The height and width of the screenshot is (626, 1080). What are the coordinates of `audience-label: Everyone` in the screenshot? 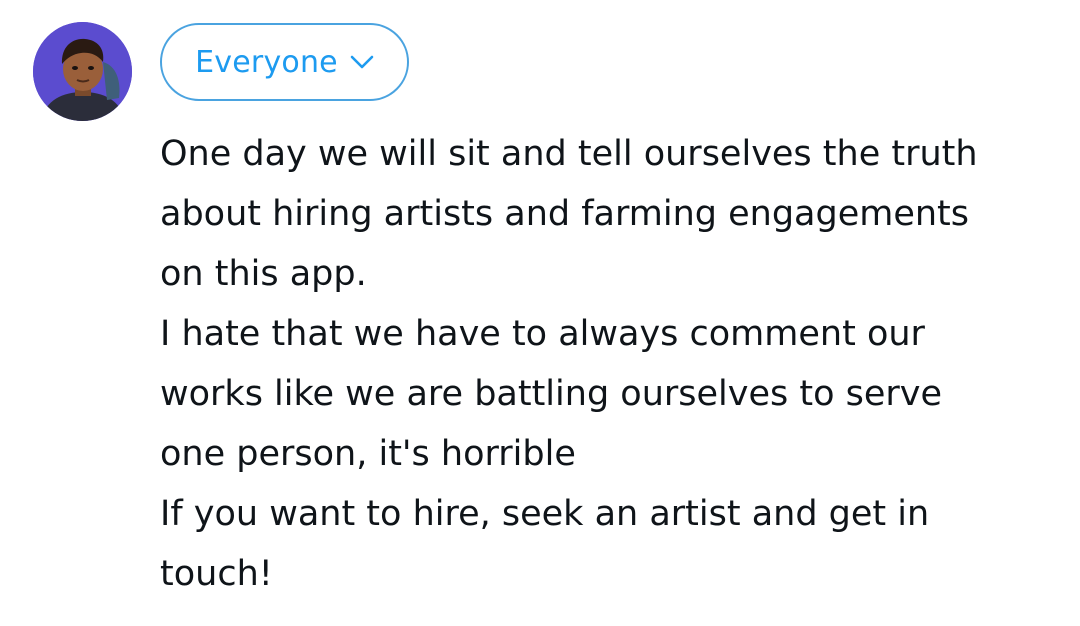 It's located at (266, 62).